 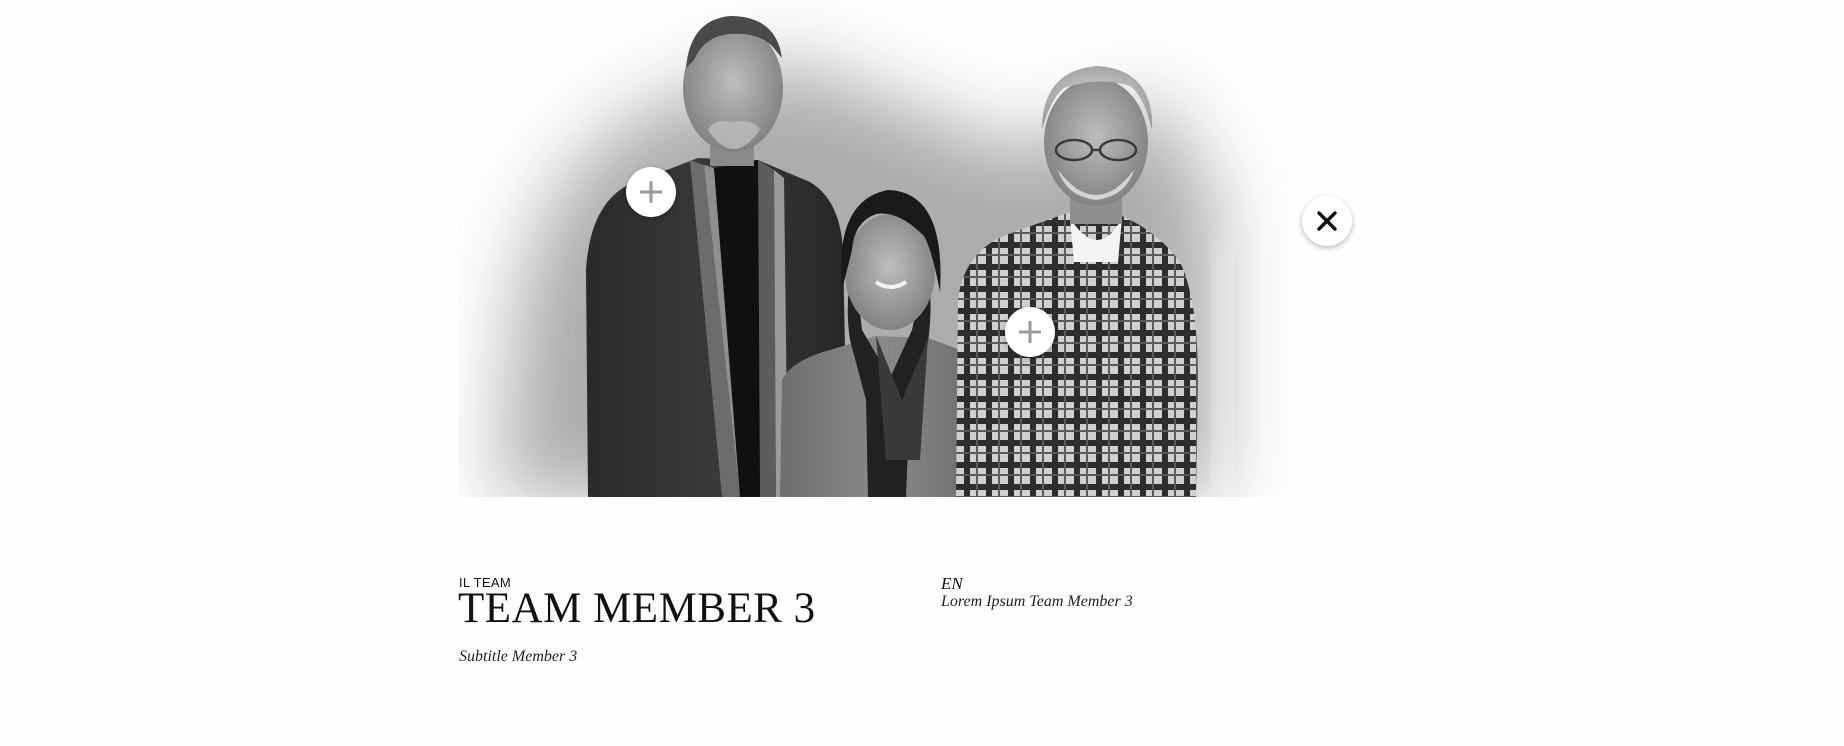 I want to click on close-icon, so click(x=1327, y=221).